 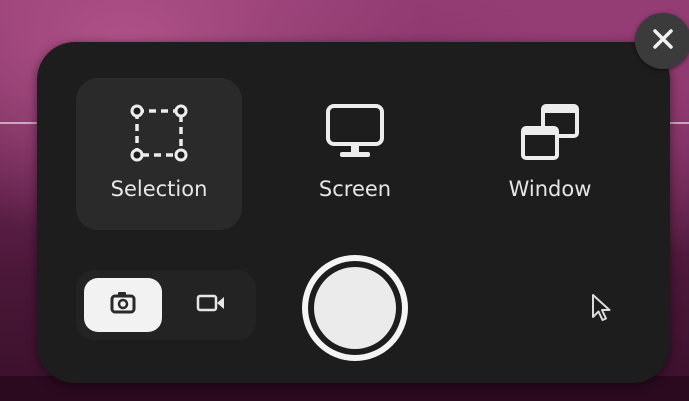 I want to click on screen-icon, so click(x=355, y=133).